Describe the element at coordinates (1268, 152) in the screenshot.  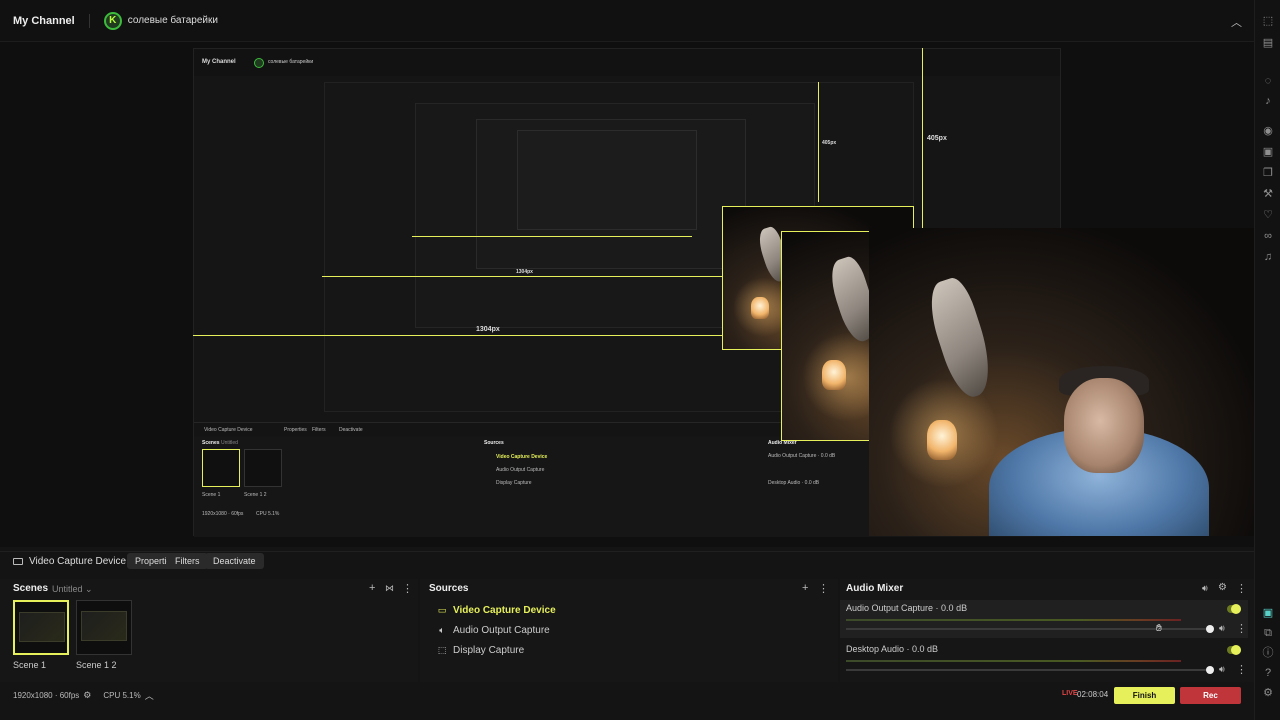
I see `screenshot-icon: ▣` at that location.